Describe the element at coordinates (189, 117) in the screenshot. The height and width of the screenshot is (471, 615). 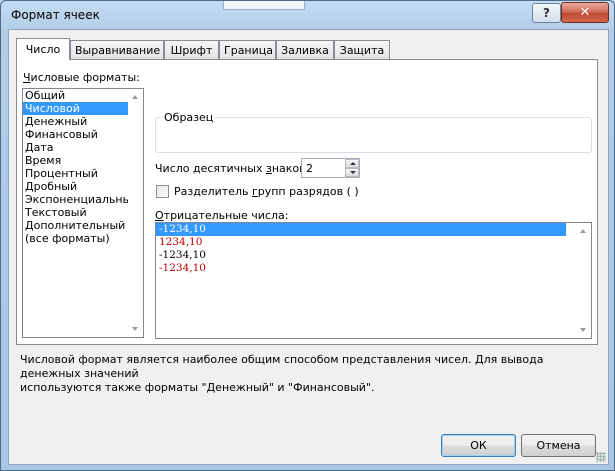
I see `sample-label: Образец` at that location.